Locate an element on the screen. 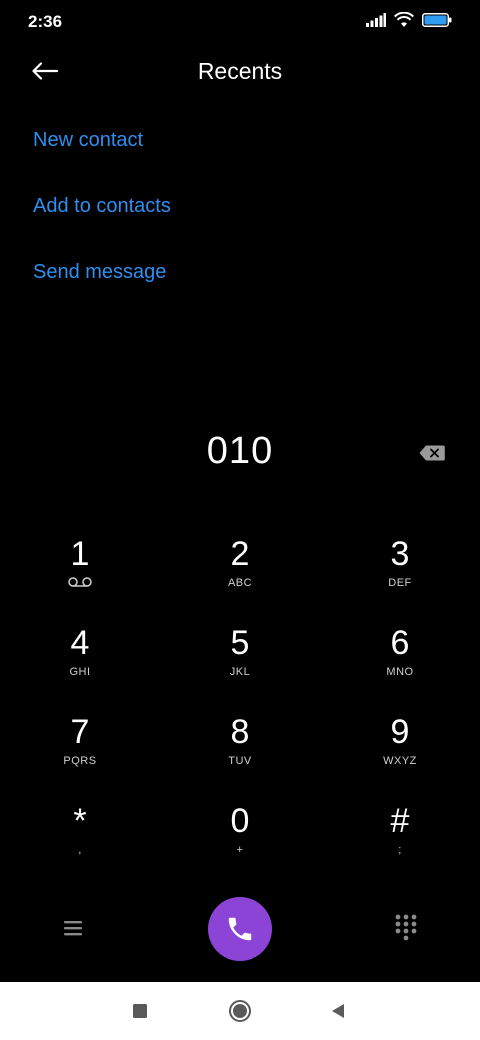 The image size is (480, 1040). key-digit: 9 is located at coordinates (400, 732).